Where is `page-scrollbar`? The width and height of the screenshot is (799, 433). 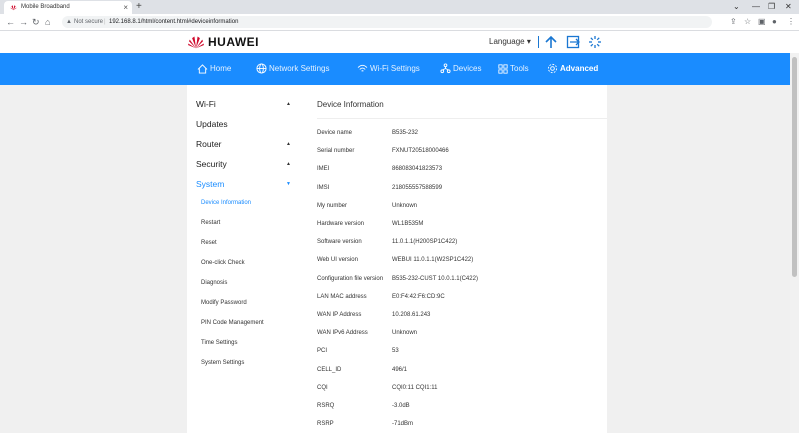
page-scrollbar is located at coordinates (794, 243).